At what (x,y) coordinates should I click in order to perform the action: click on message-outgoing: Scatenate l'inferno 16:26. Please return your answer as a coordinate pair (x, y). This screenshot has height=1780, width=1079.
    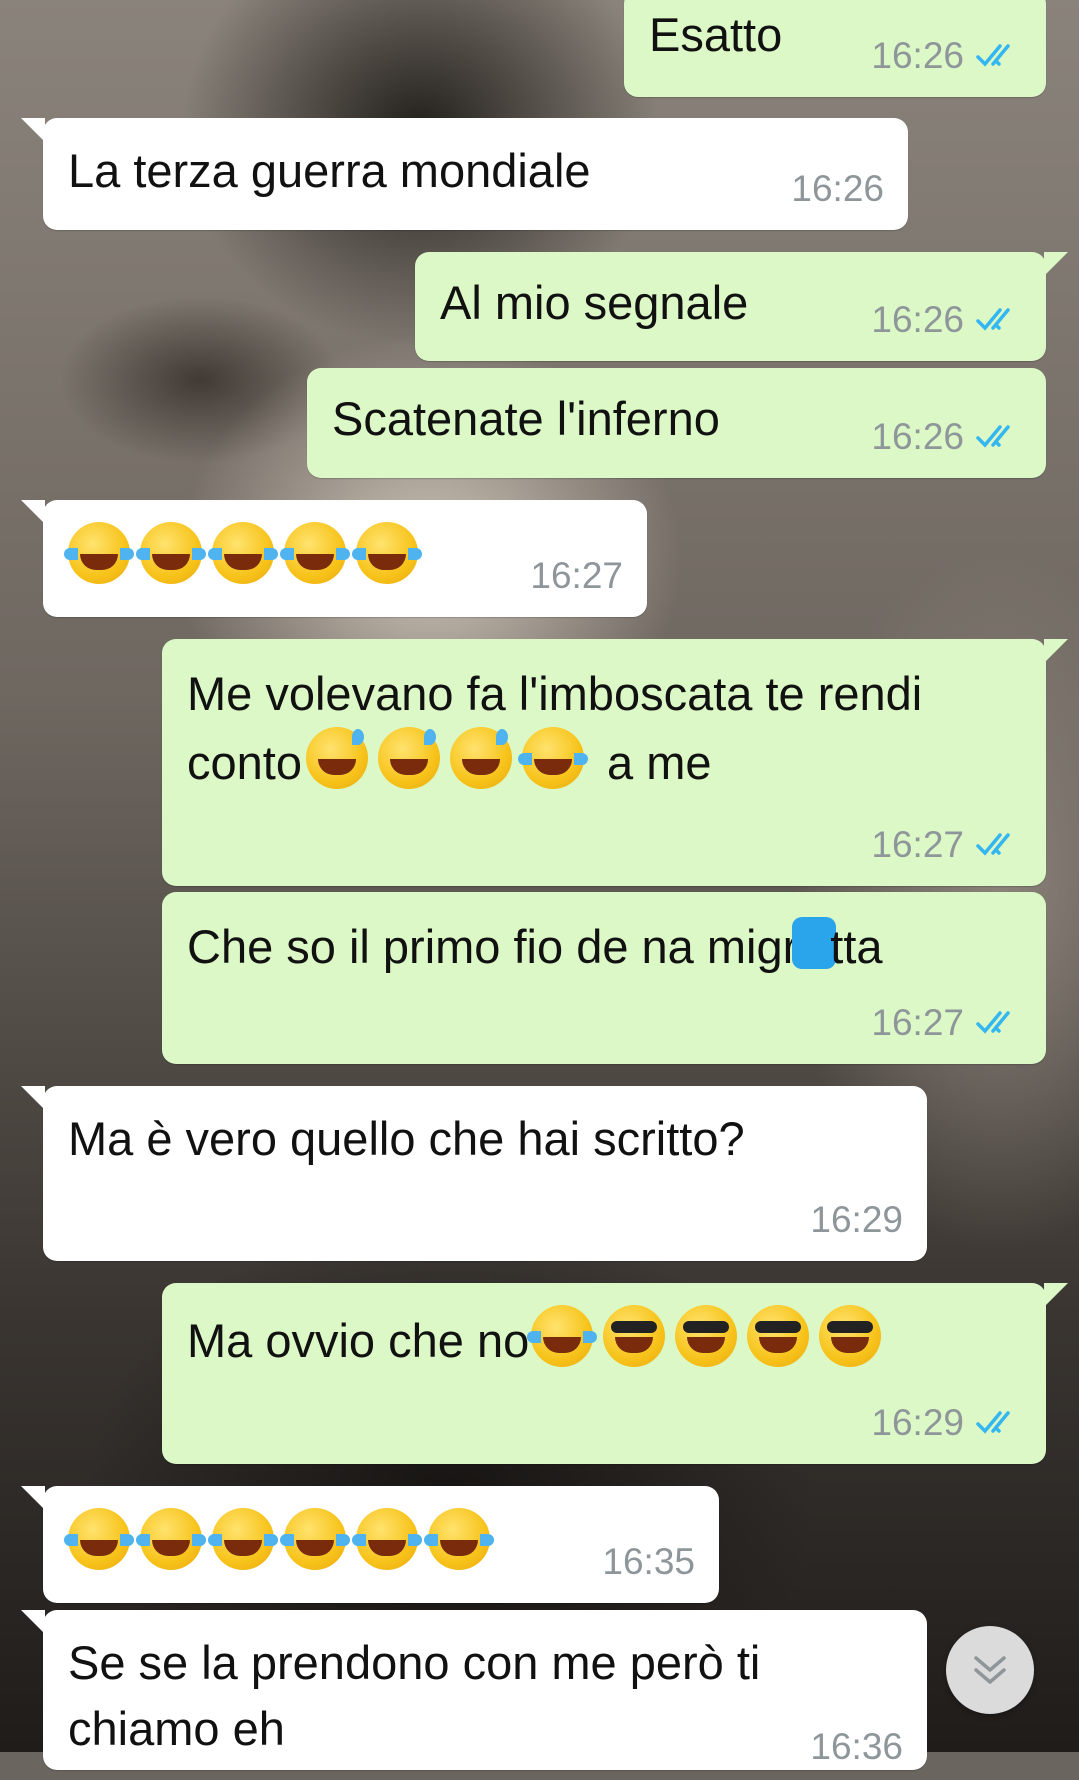
    Looking at the image, I should click on (676, 423).